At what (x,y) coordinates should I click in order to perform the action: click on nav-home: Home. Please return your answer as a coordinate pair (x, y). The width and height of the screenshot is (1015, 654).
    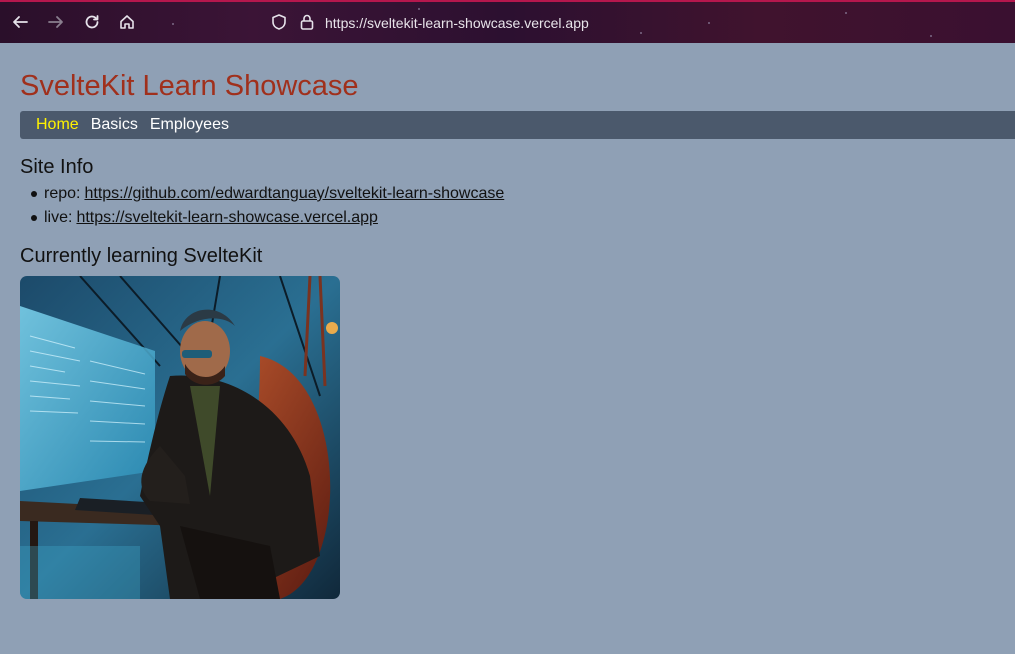
    Looking at the image, I should click on (57, 125).